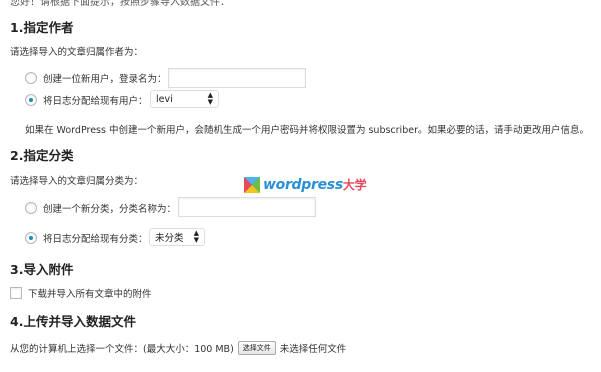  Describe the element at coordinates (237, 78) in the screenshot. I see `new-username-input` at that location.